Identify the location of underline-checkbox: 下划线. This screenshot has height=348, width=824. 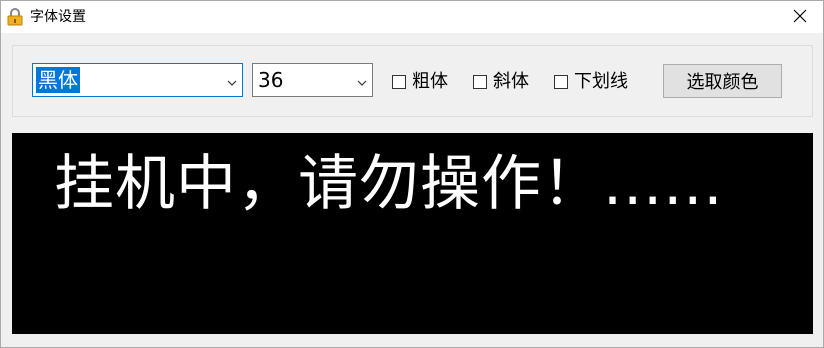
(591, 82).